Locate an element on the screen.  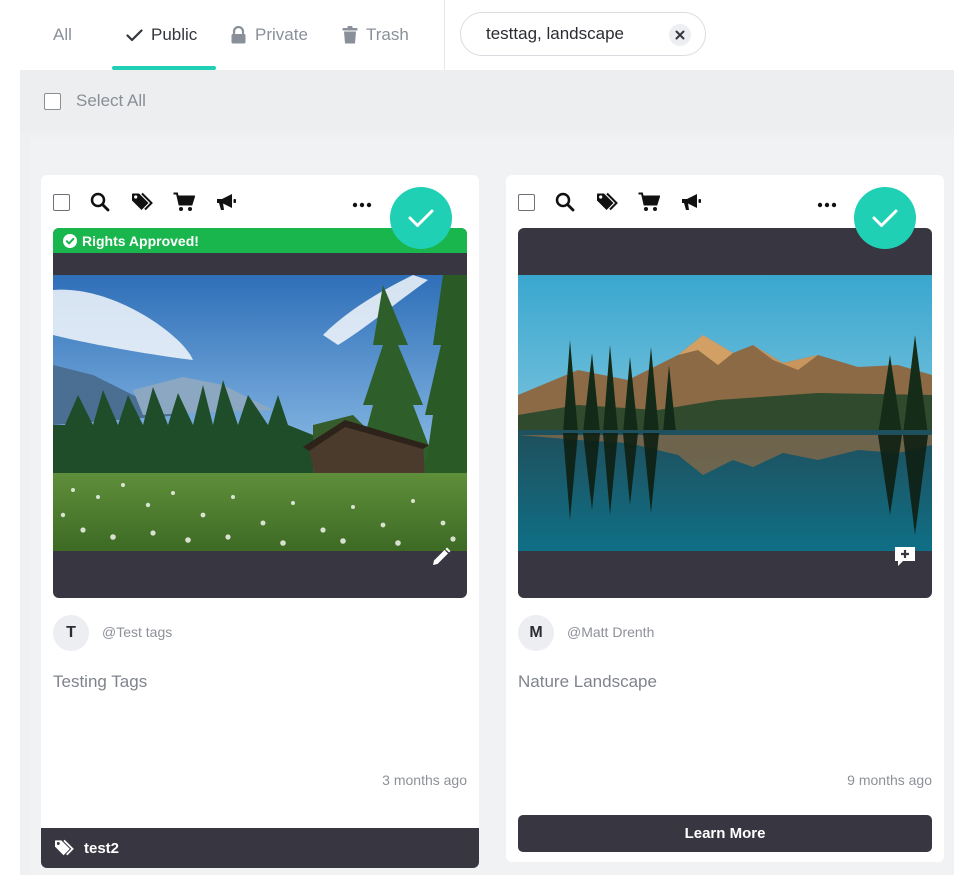
tab-all: All is located at coordinates (62, 35).